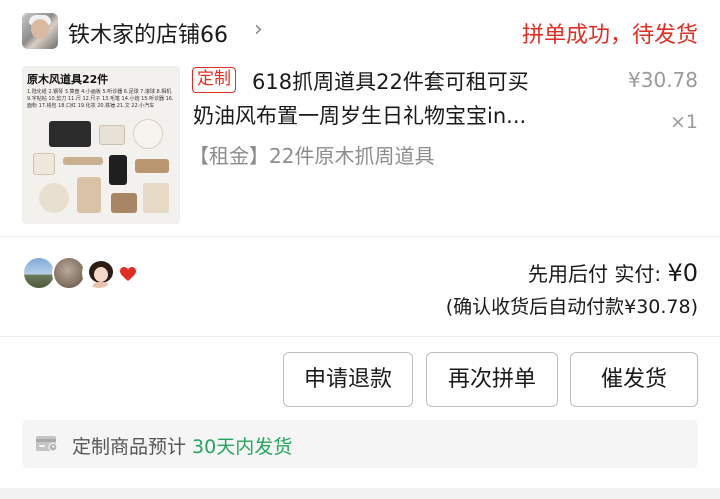 The width and height of the screenshot is (720, 499). What do you see at coordinates (682, 273) in the screenshot?
I see `pay-amount: ¥0` at bounding box center [682, 273].